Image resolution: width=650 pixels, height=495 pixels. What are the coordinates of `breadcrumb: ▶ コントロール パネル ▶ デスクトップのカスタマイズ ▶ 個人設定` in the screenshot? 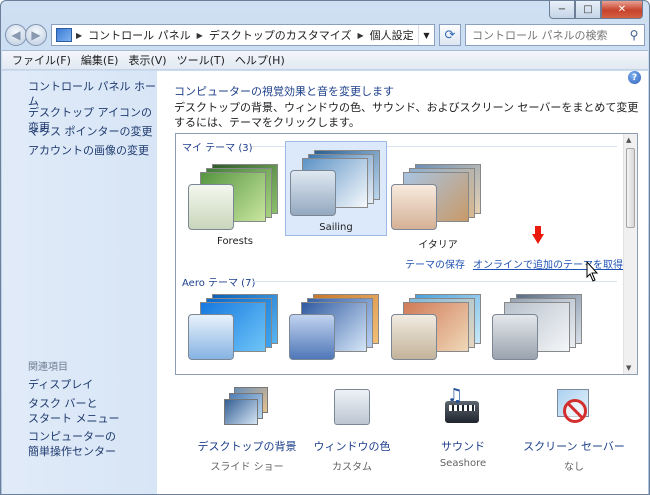 It's located at (245, 35).